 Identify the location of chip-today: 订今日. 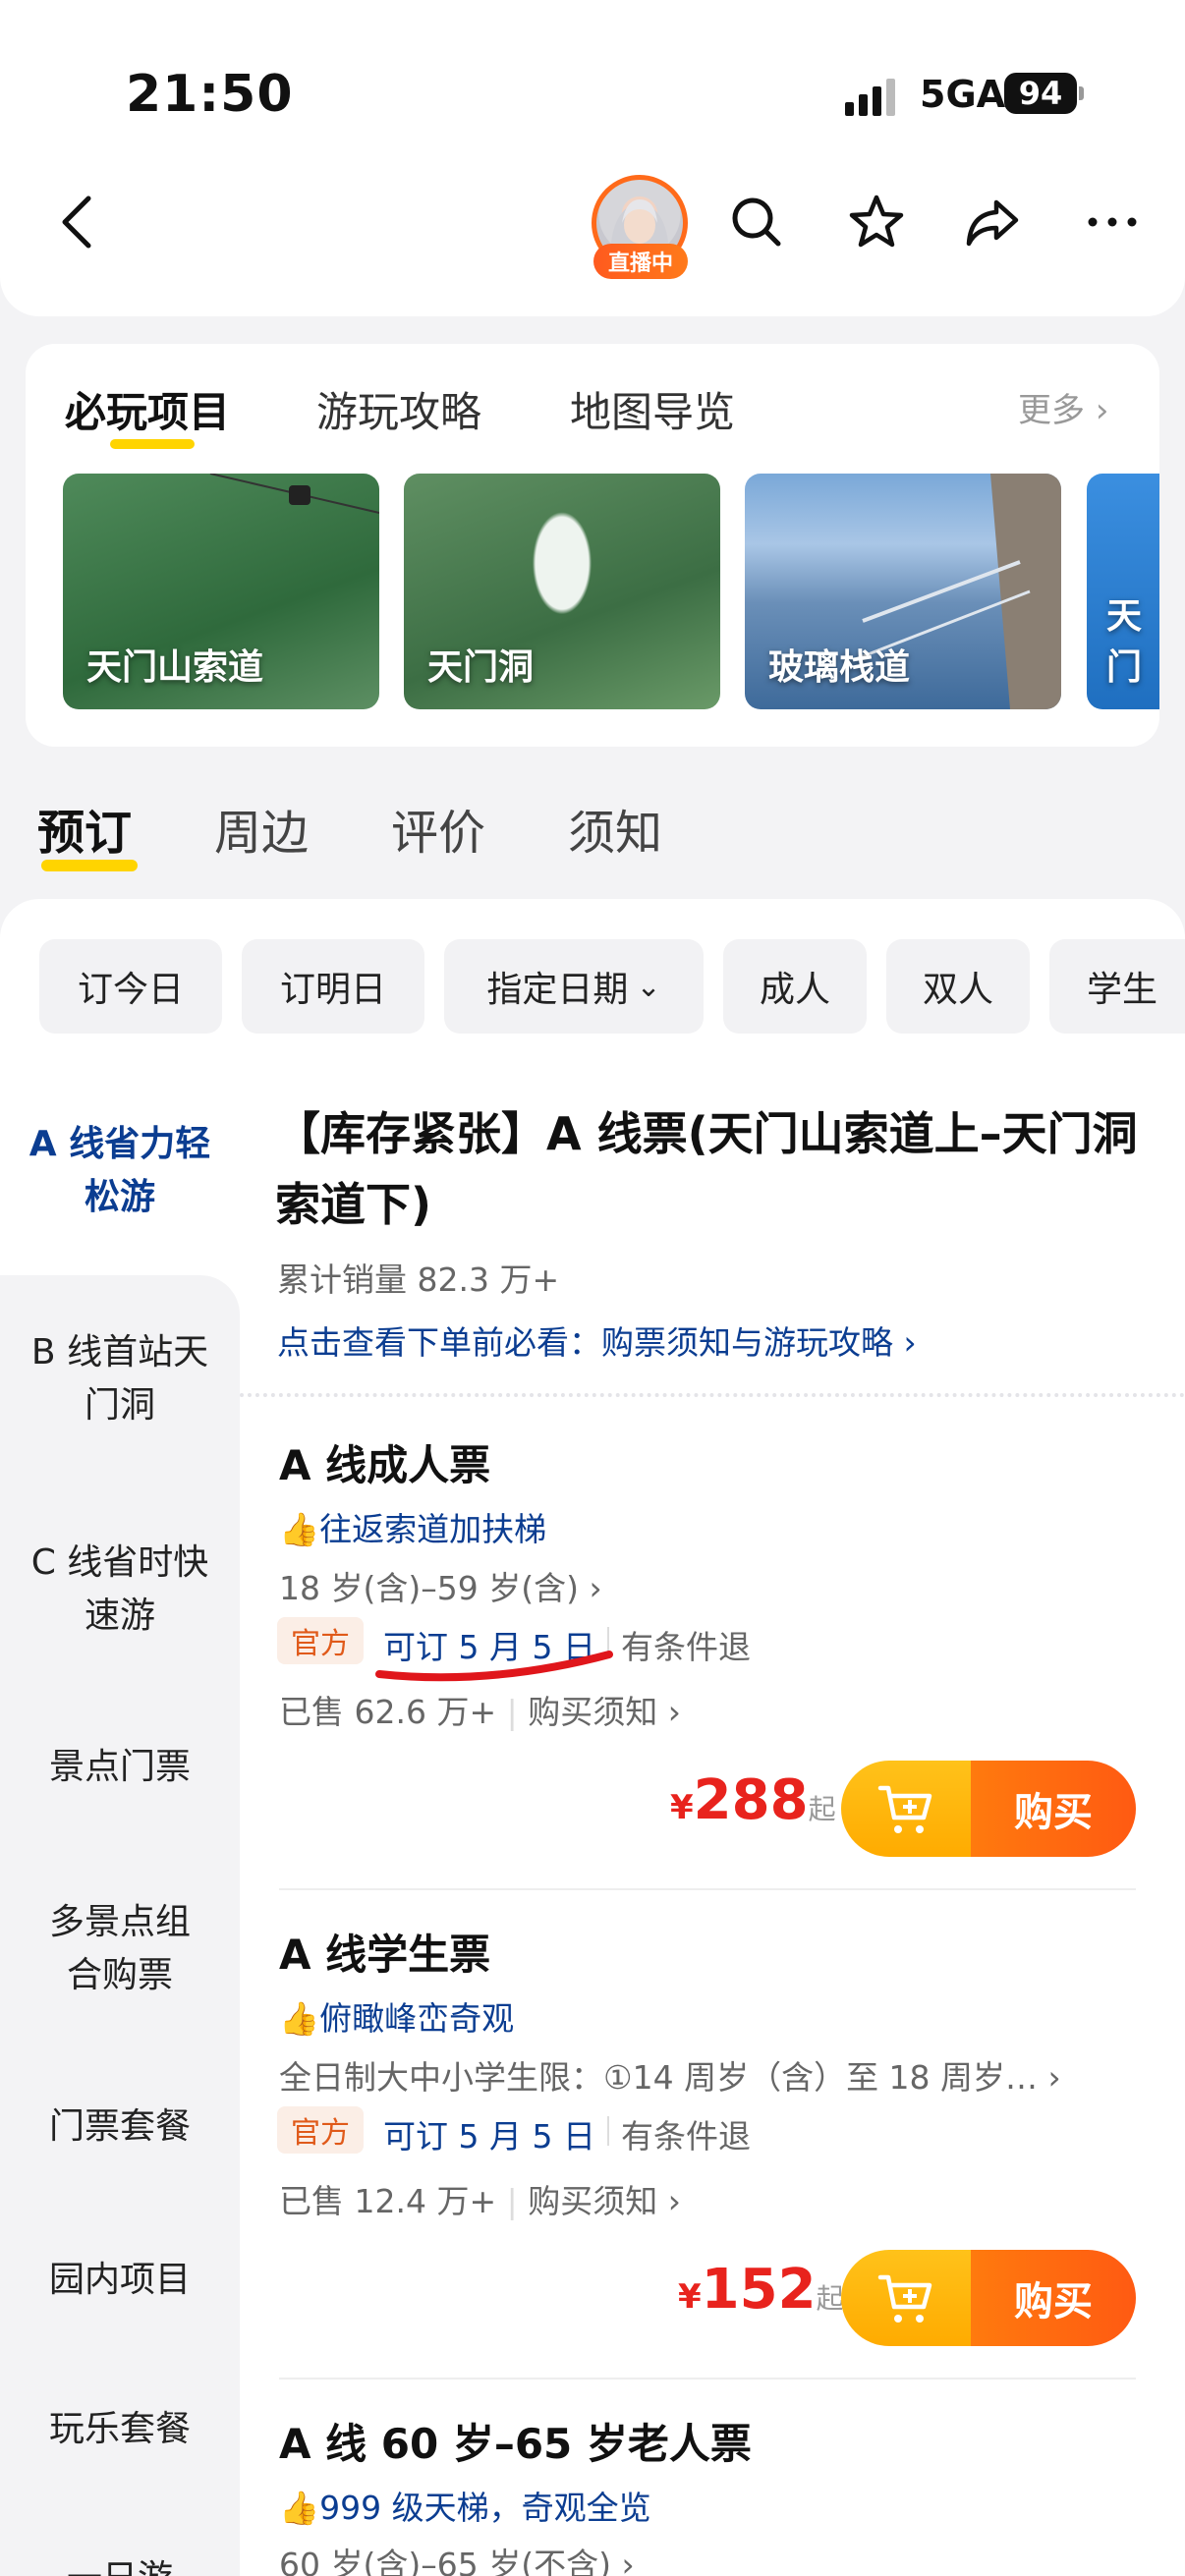
(131, 986).